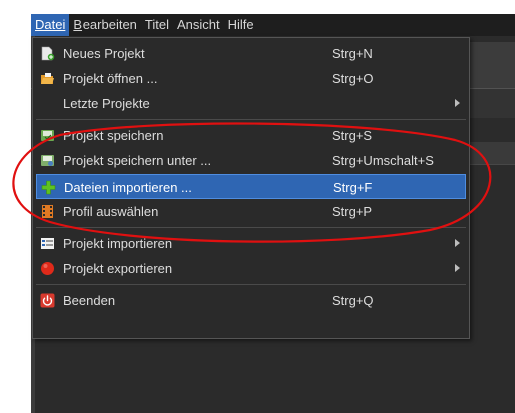  Describe the element at coordinates (48, 187) in the screenshot. I see `plus-icon` at that location.